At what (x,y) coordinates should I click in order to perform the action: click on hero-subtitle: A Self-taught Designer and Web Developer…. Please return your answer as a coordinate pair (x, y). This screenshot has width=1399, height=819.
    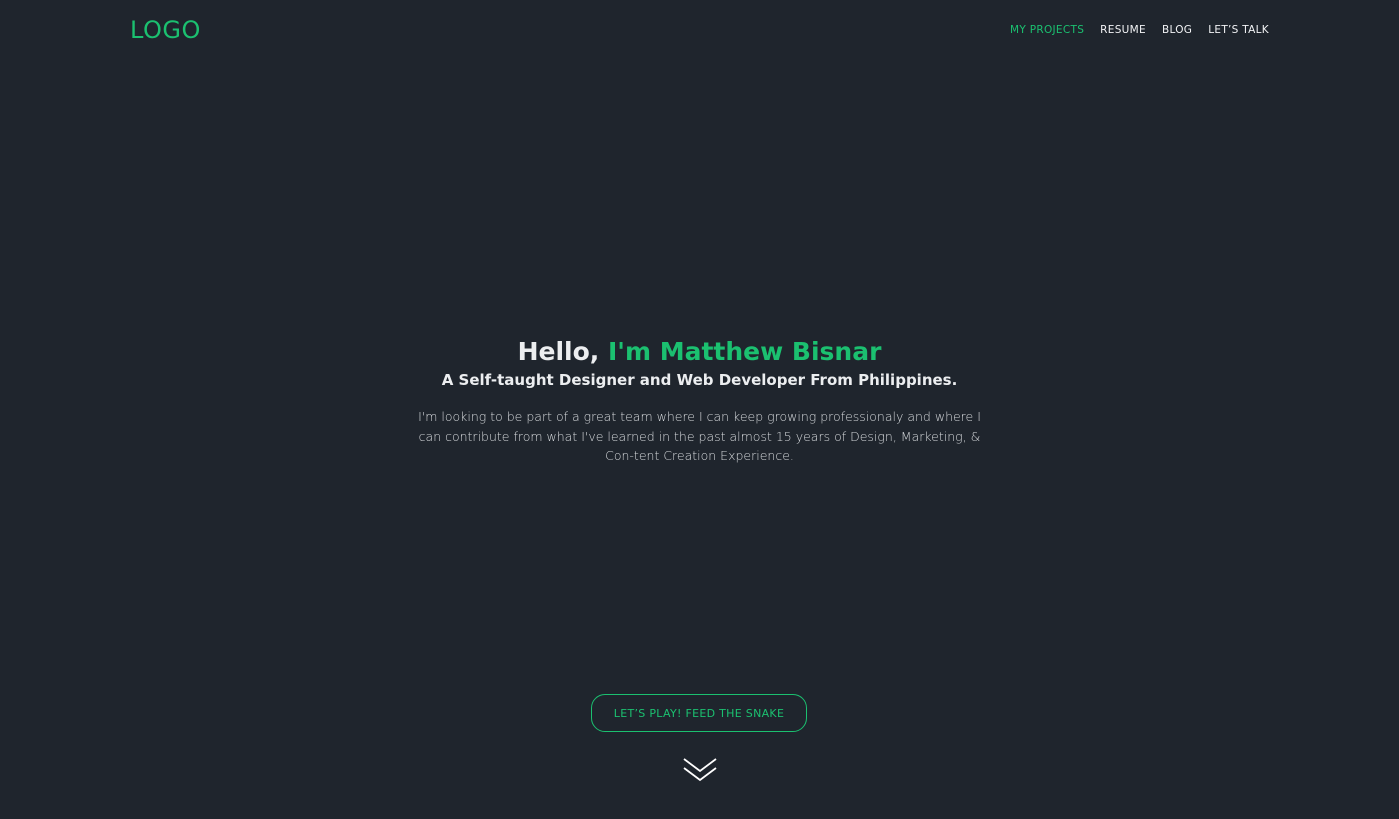
    Looking at the image, I should click on (699, 380).